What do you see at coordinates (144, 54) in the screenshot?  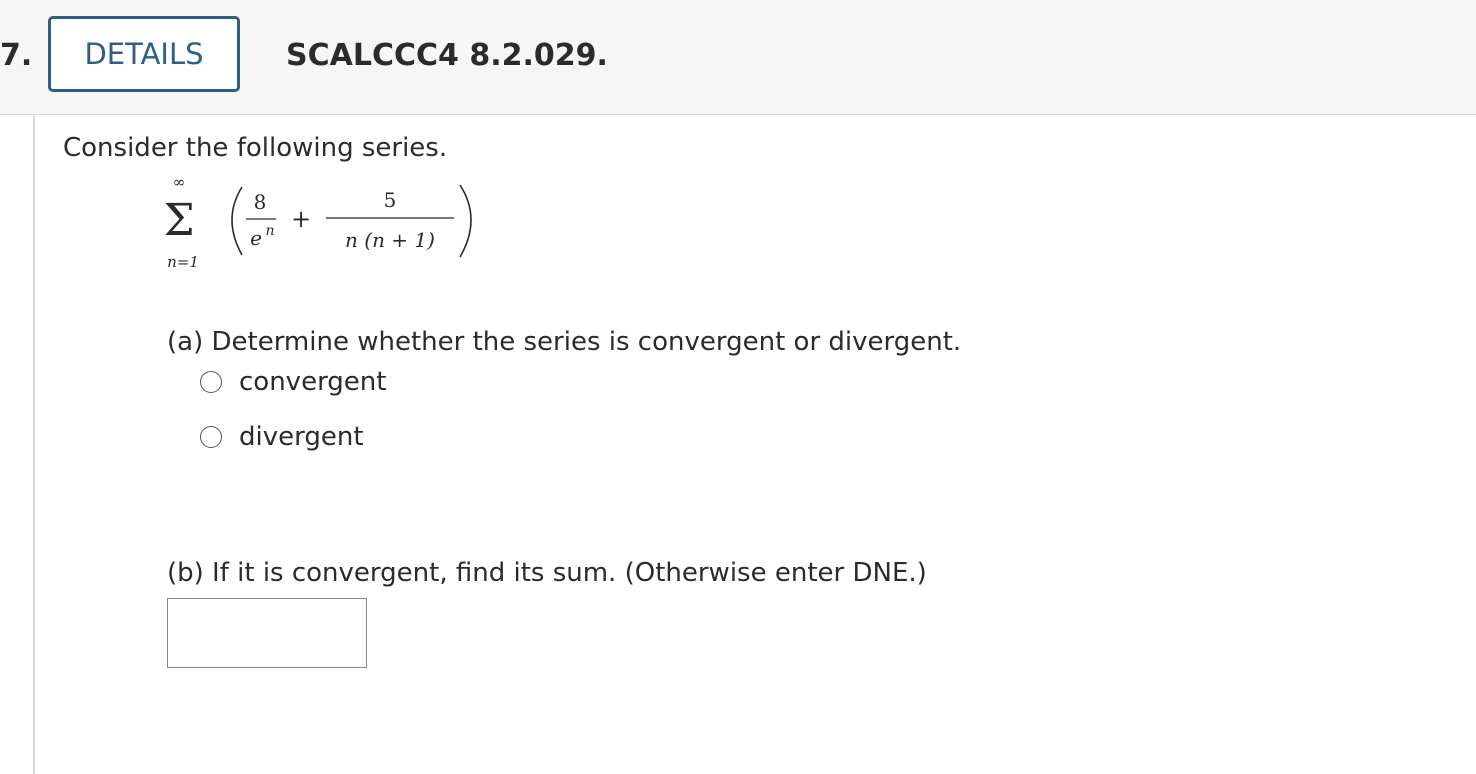 I see `details-button: DETAILS` at bounding box center [144, 54].